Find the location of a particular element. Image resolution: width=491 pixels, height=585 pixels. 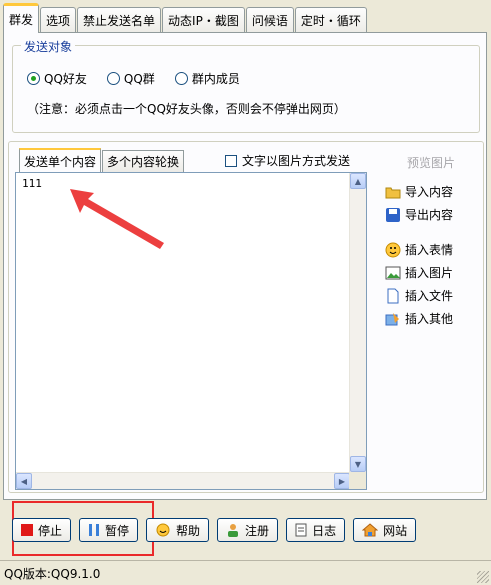

radio-qq-friends: QQ好友 is located at coordinates (57, 78).